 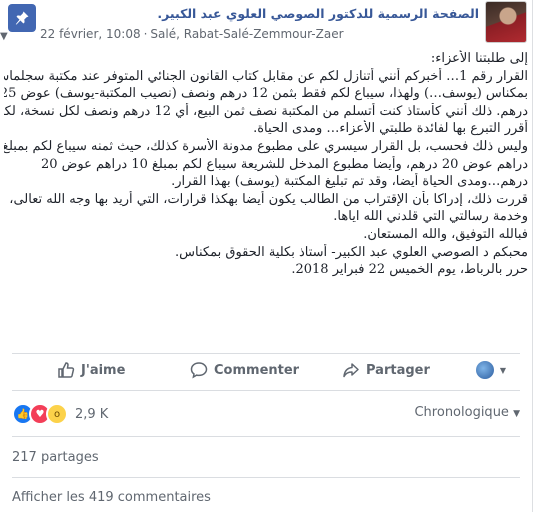 I want to click on share-icon, so click(x=351, y=370).